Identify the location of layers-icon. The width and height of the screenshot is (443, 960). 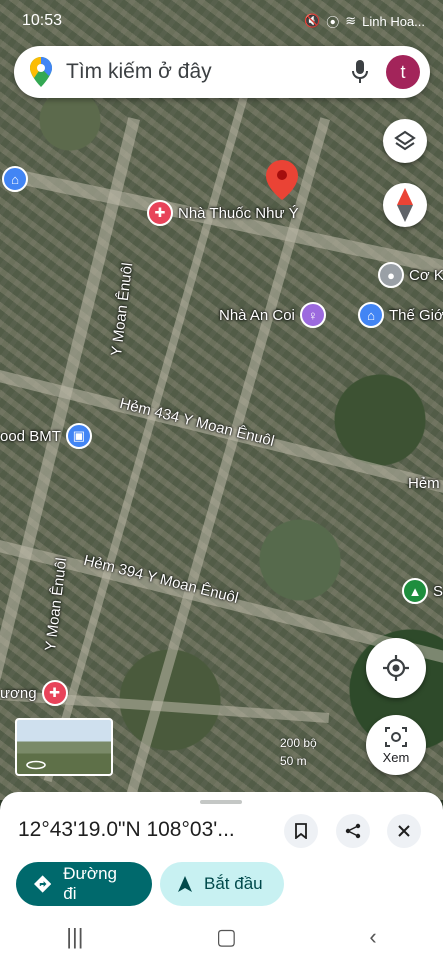
(405, 140).